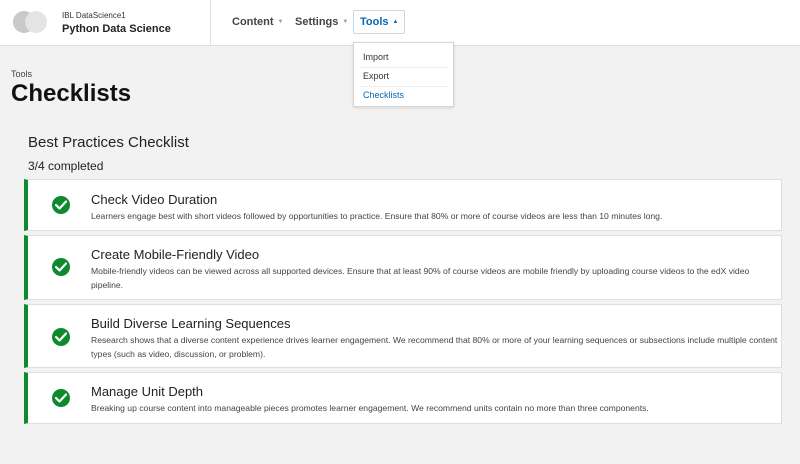 This screenshot has height=464, width=800. What do you see at coordinates (376, 57) in the screenshot?
I see `menu-item-import: Import` at bounding box center [376, 57].